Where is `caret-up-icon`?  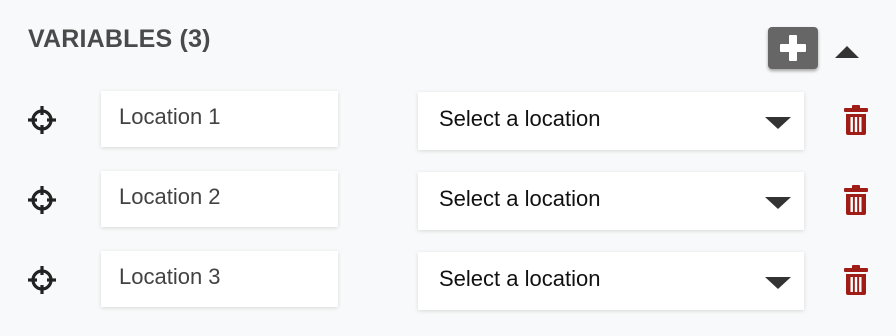
caret-up-icon is located at coordinates (847, 52).